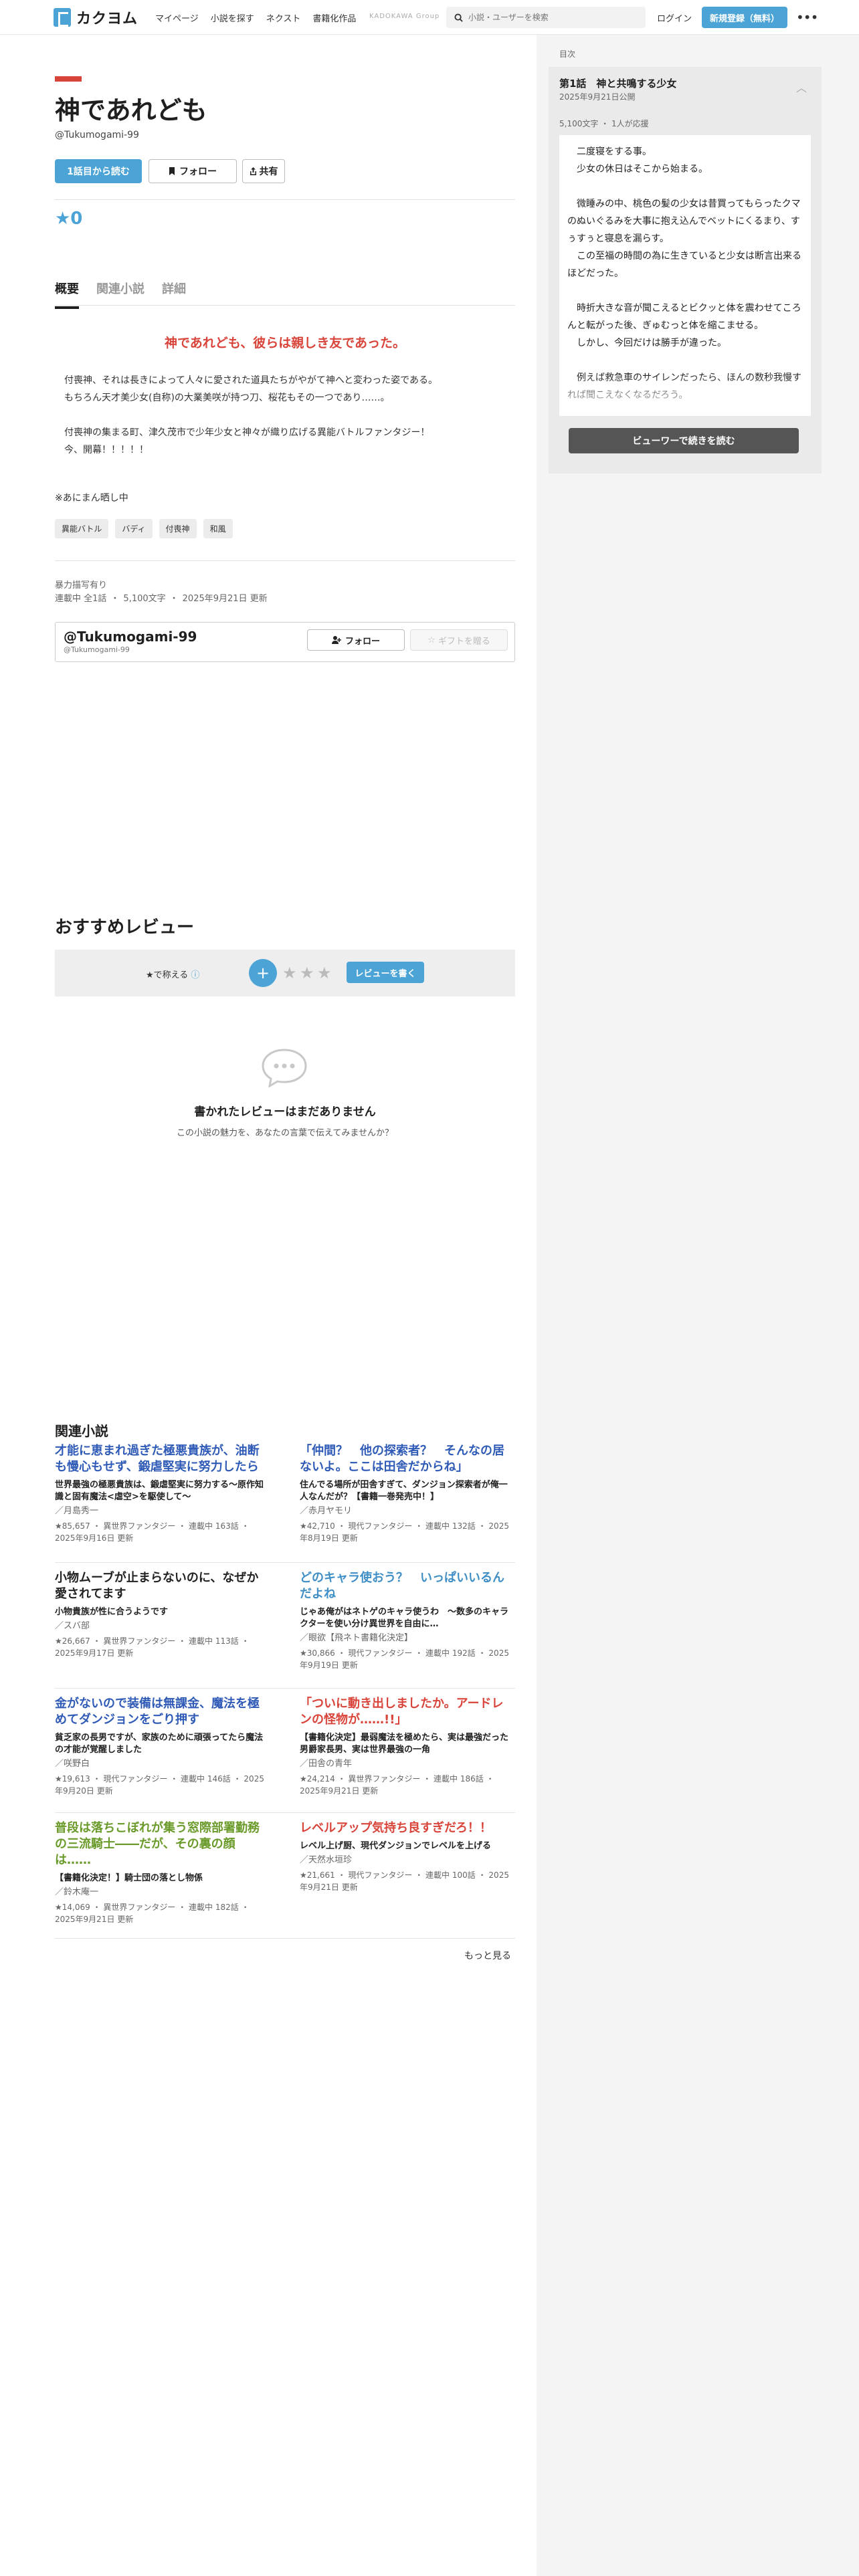  What do you see at coordinates (334, 17) in the screenshot?
I see `nav-published: 書籍化作品` at bounding box center [334, 17].